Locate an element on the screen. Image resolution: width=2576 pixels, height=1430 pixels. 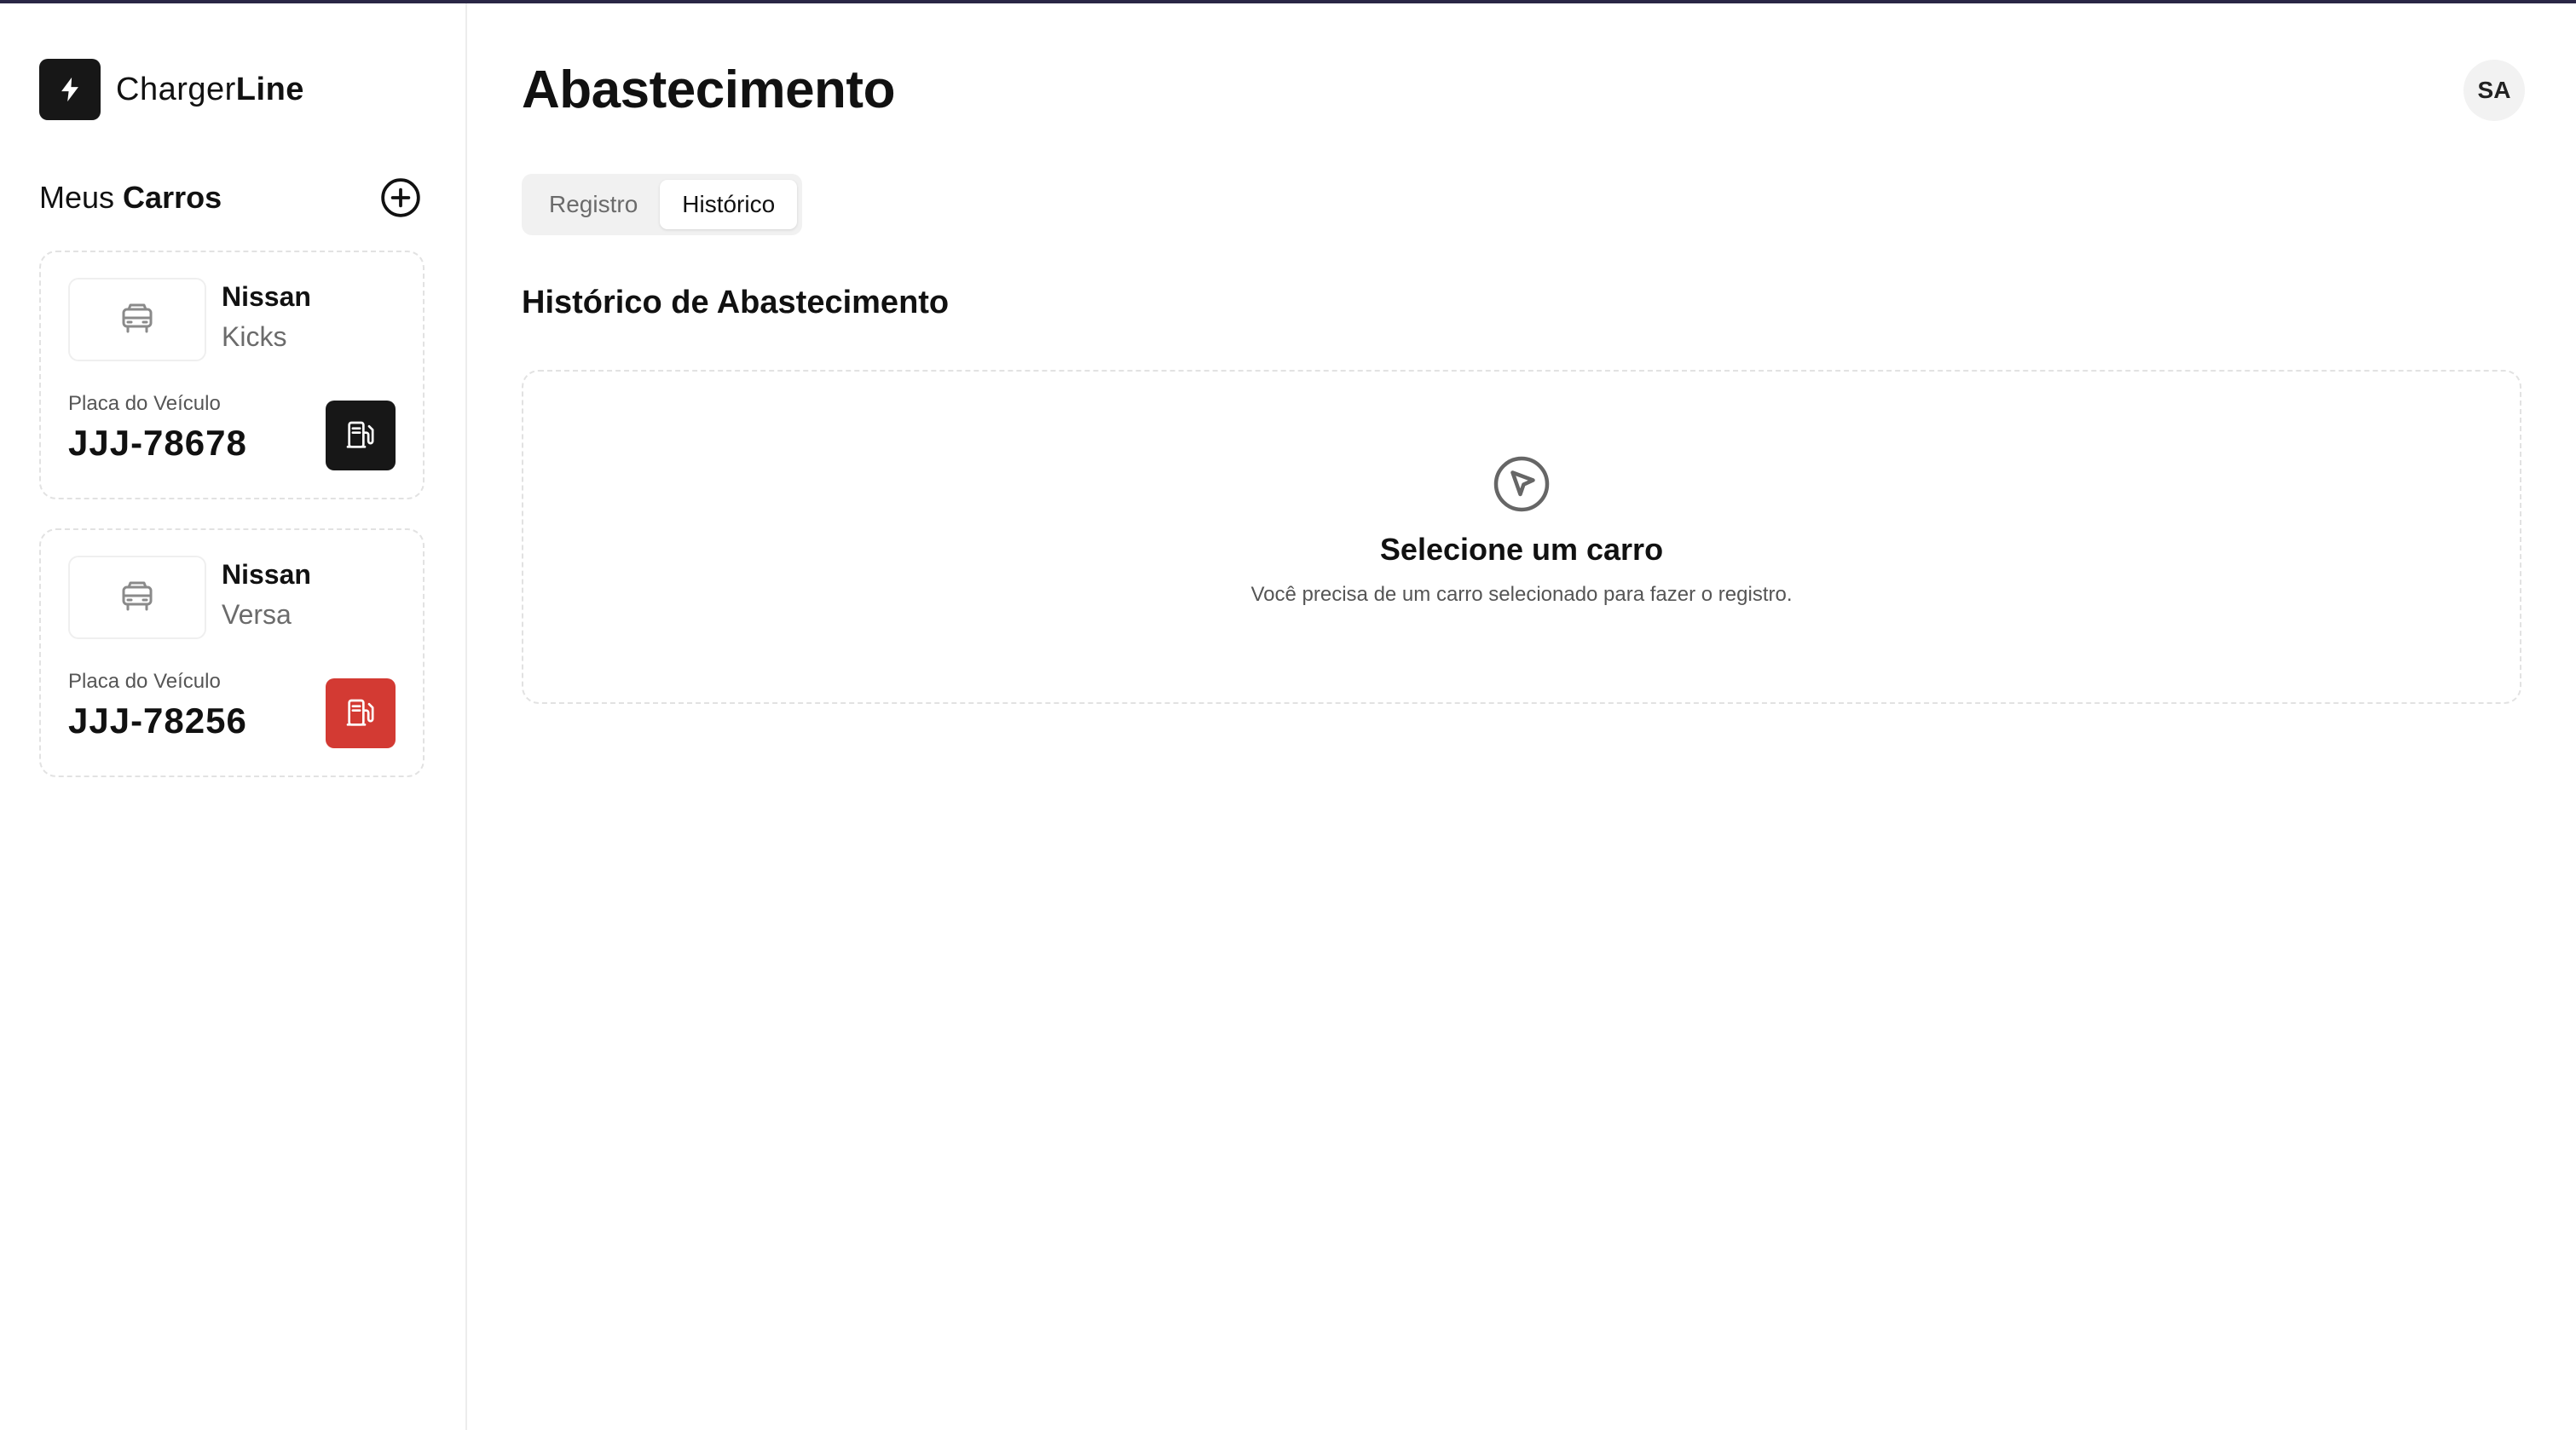
car-card-top: Nissan Kicks is located at coordinates (232, 319).